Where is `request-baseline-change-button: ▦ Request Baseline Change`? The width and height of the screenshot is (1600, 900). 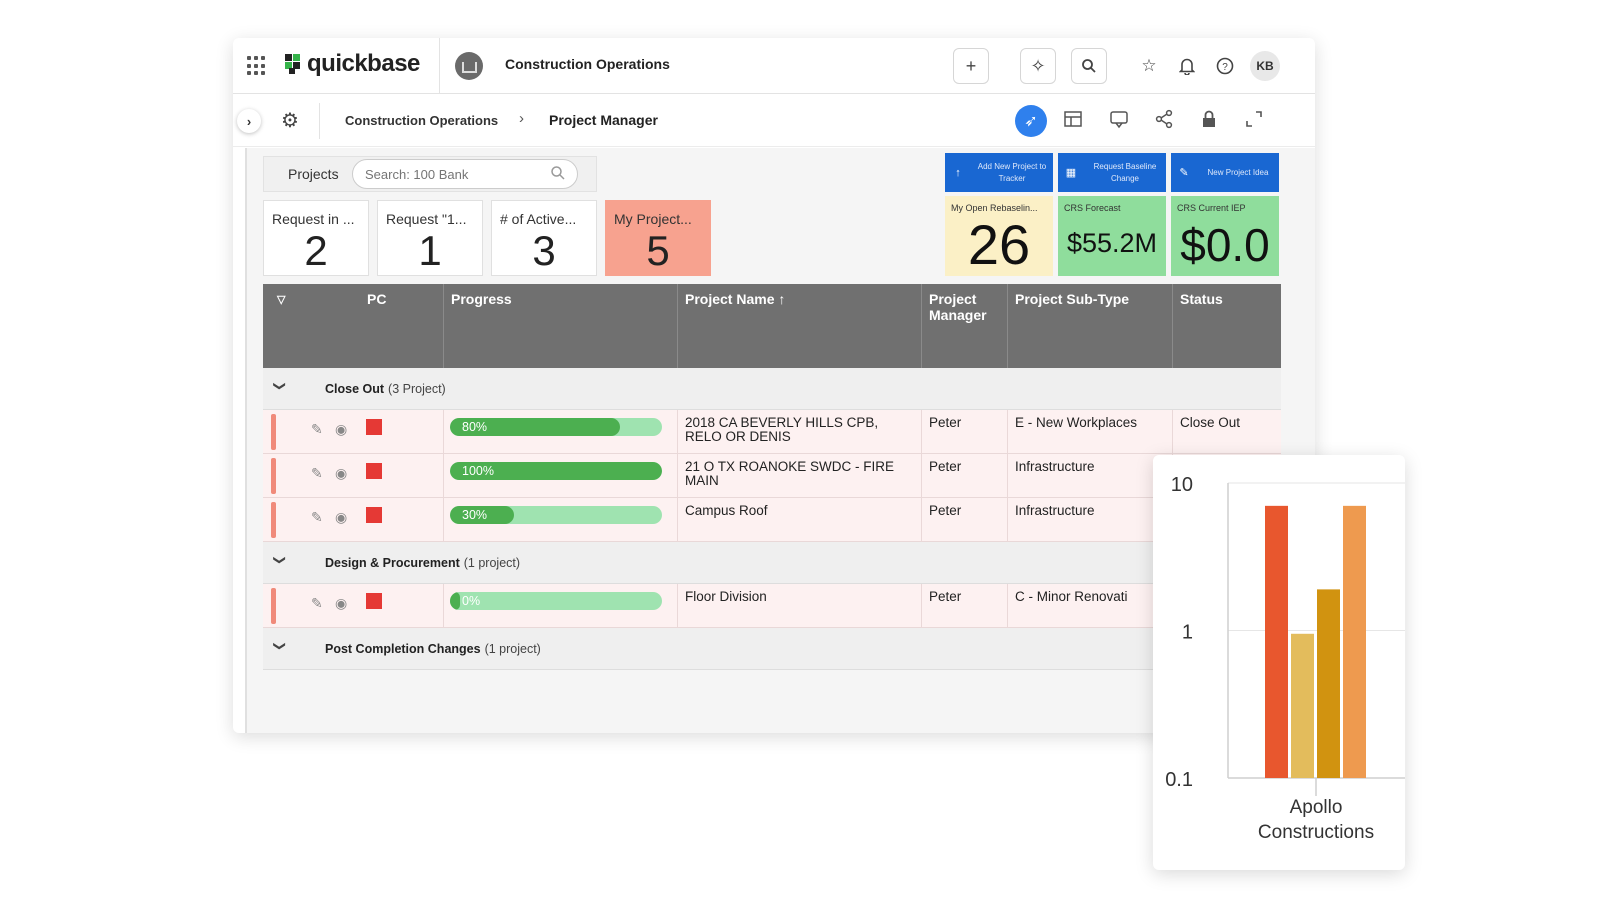
request-baseline-change-button: ▦ Request Baseline Change is located at coordinates (1112, 172).